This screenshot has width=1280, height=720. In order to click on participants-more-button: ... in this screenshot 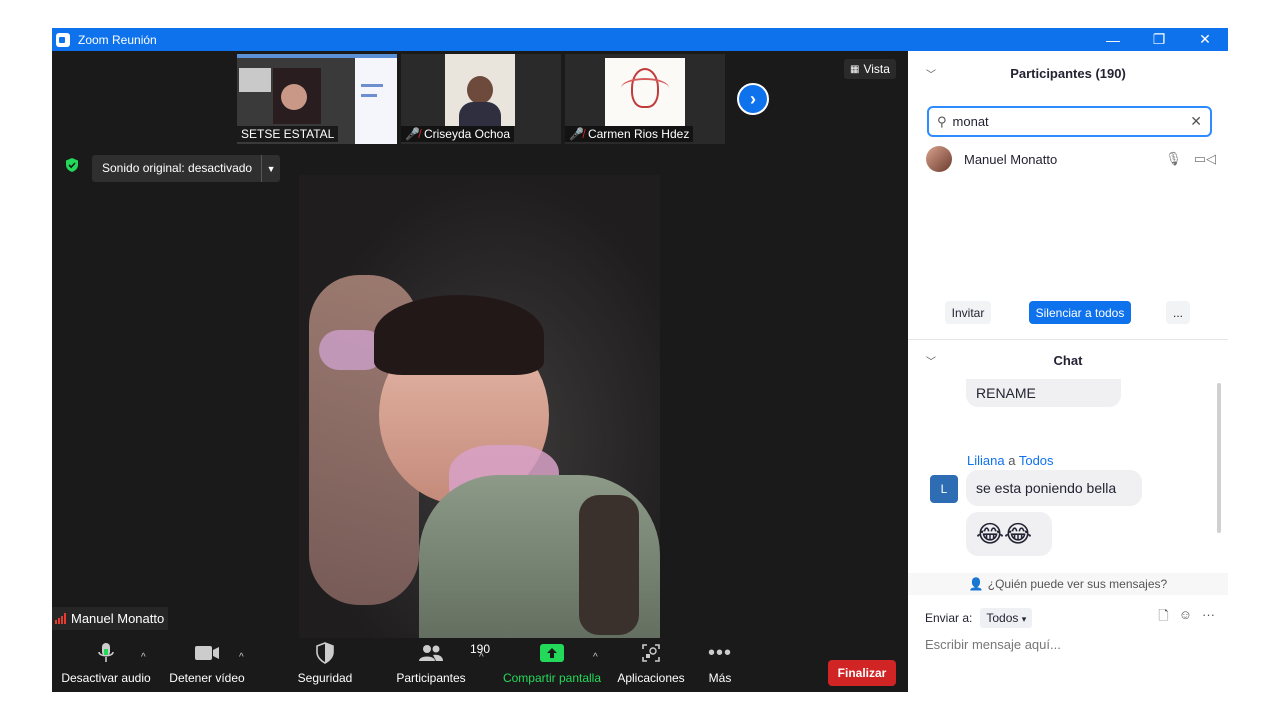, I will do `click(1178, 312)`.